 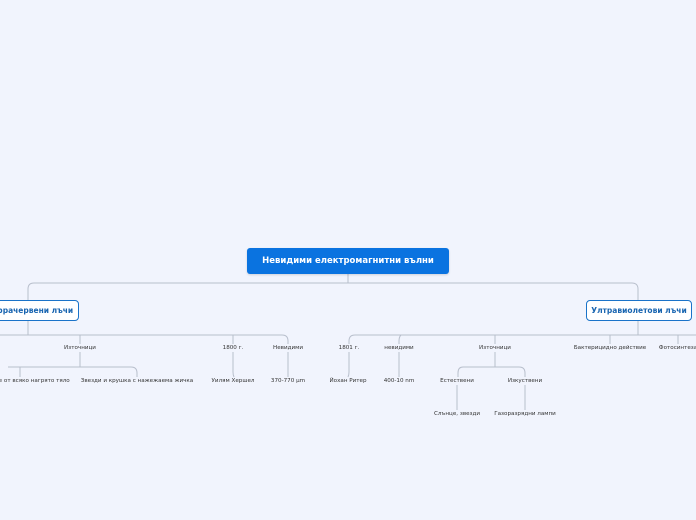 What do you see at coordinates (233, 381) in the screenshot?
I see `node-ir-discoverer: Уилям Хершел` at bounding box center [233, 381].